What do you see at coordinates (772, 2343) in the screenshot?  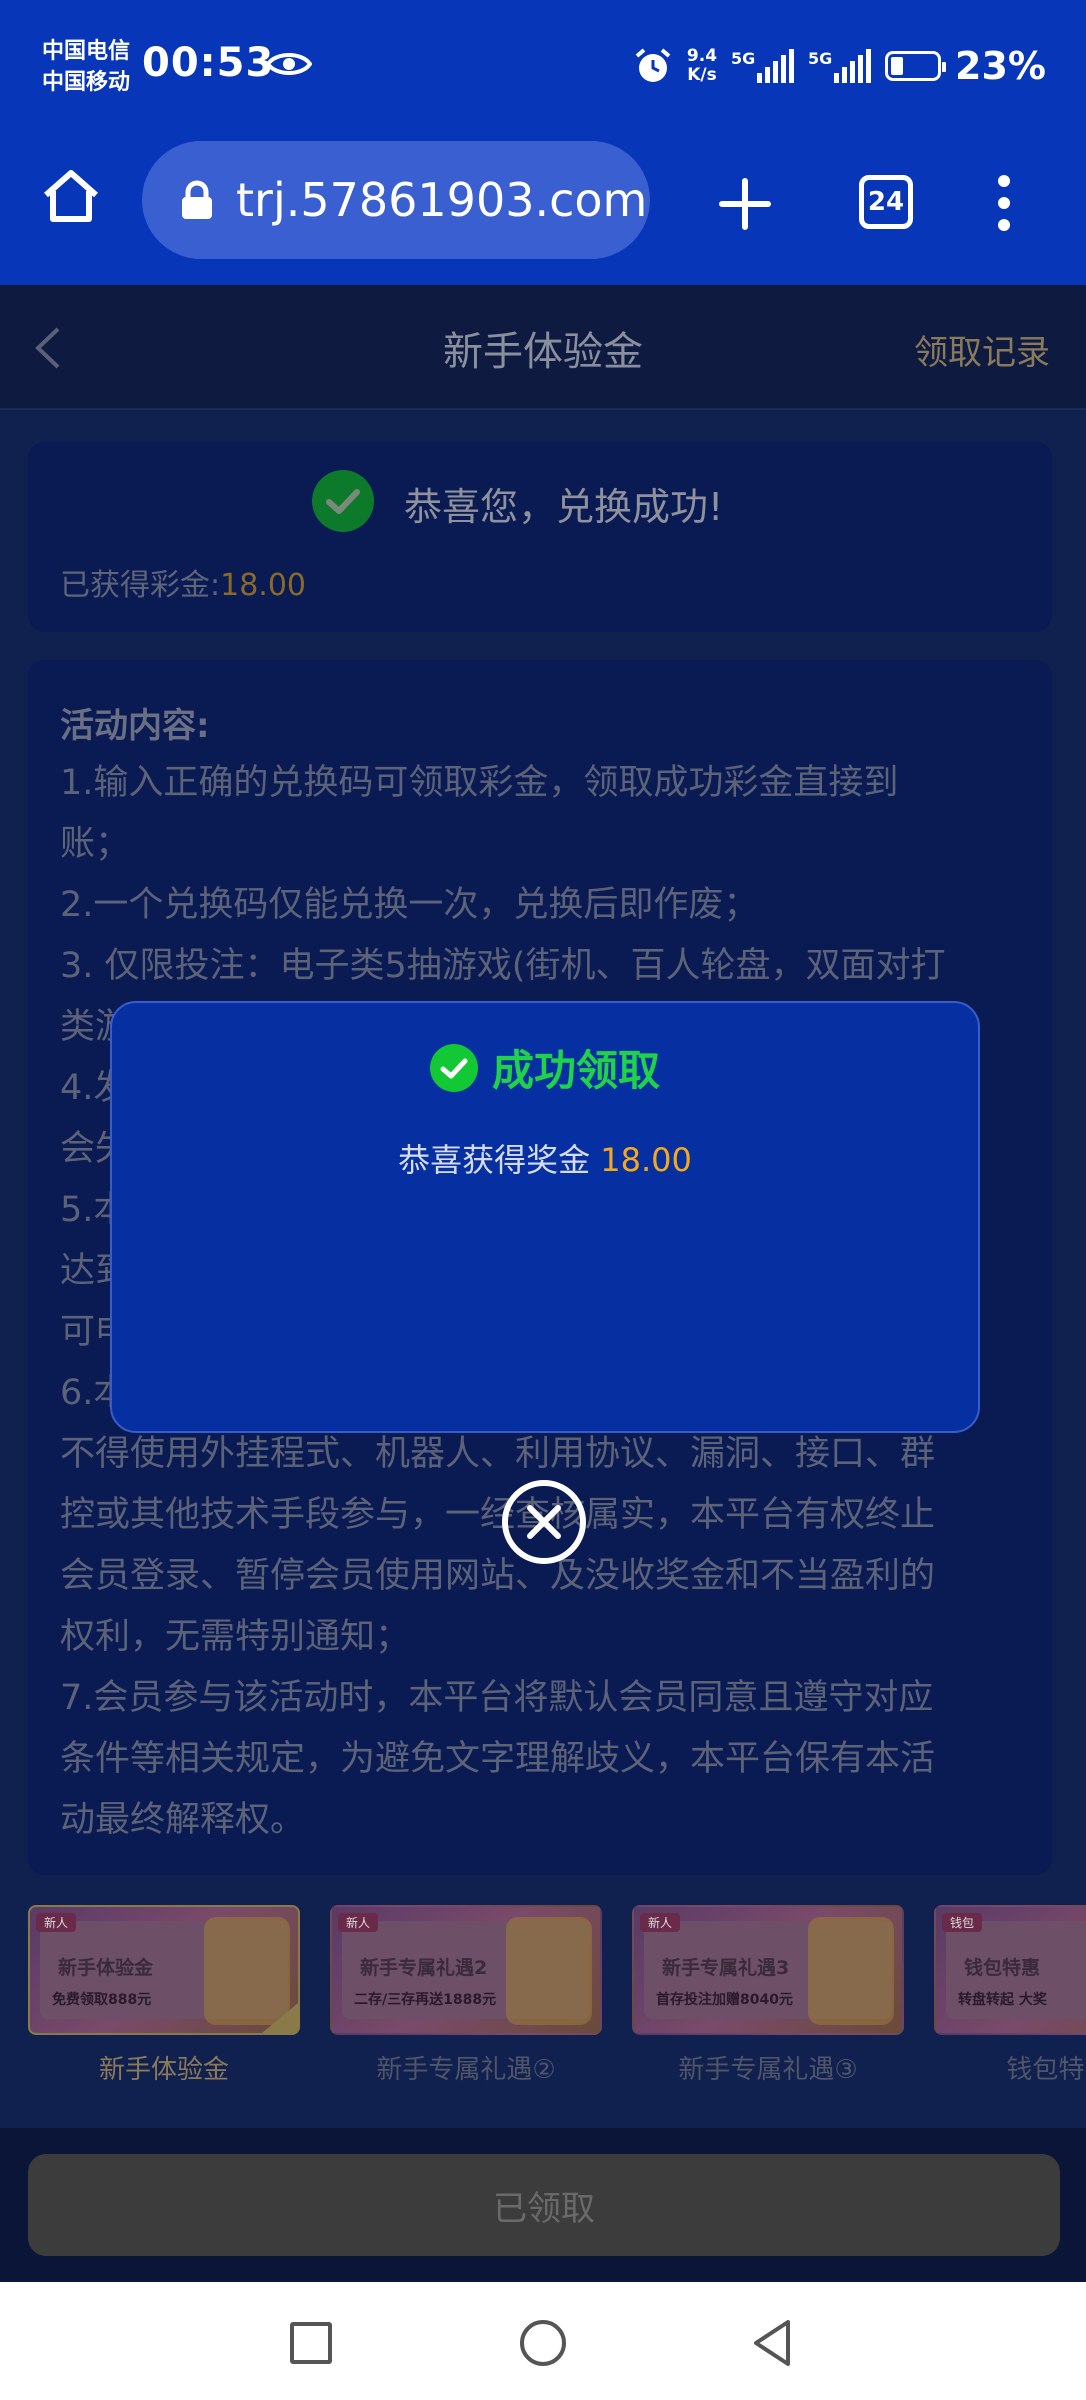 I see `back-nav-icon` at bounding box center [772, 2343].